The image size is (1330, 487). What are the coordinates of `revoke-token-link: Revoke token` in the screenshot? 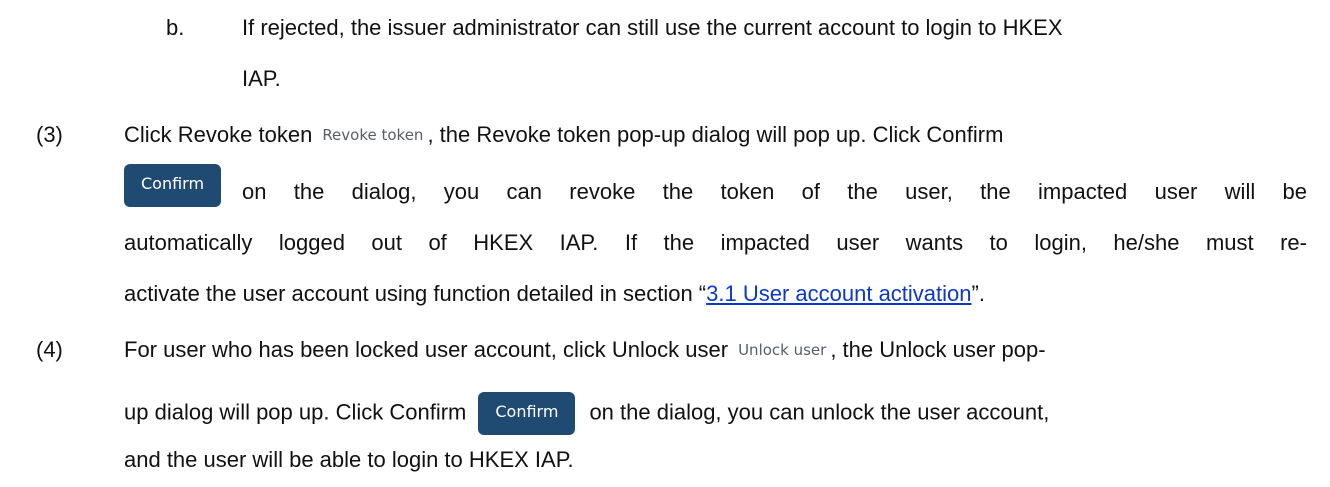 It's located at (372, 135).